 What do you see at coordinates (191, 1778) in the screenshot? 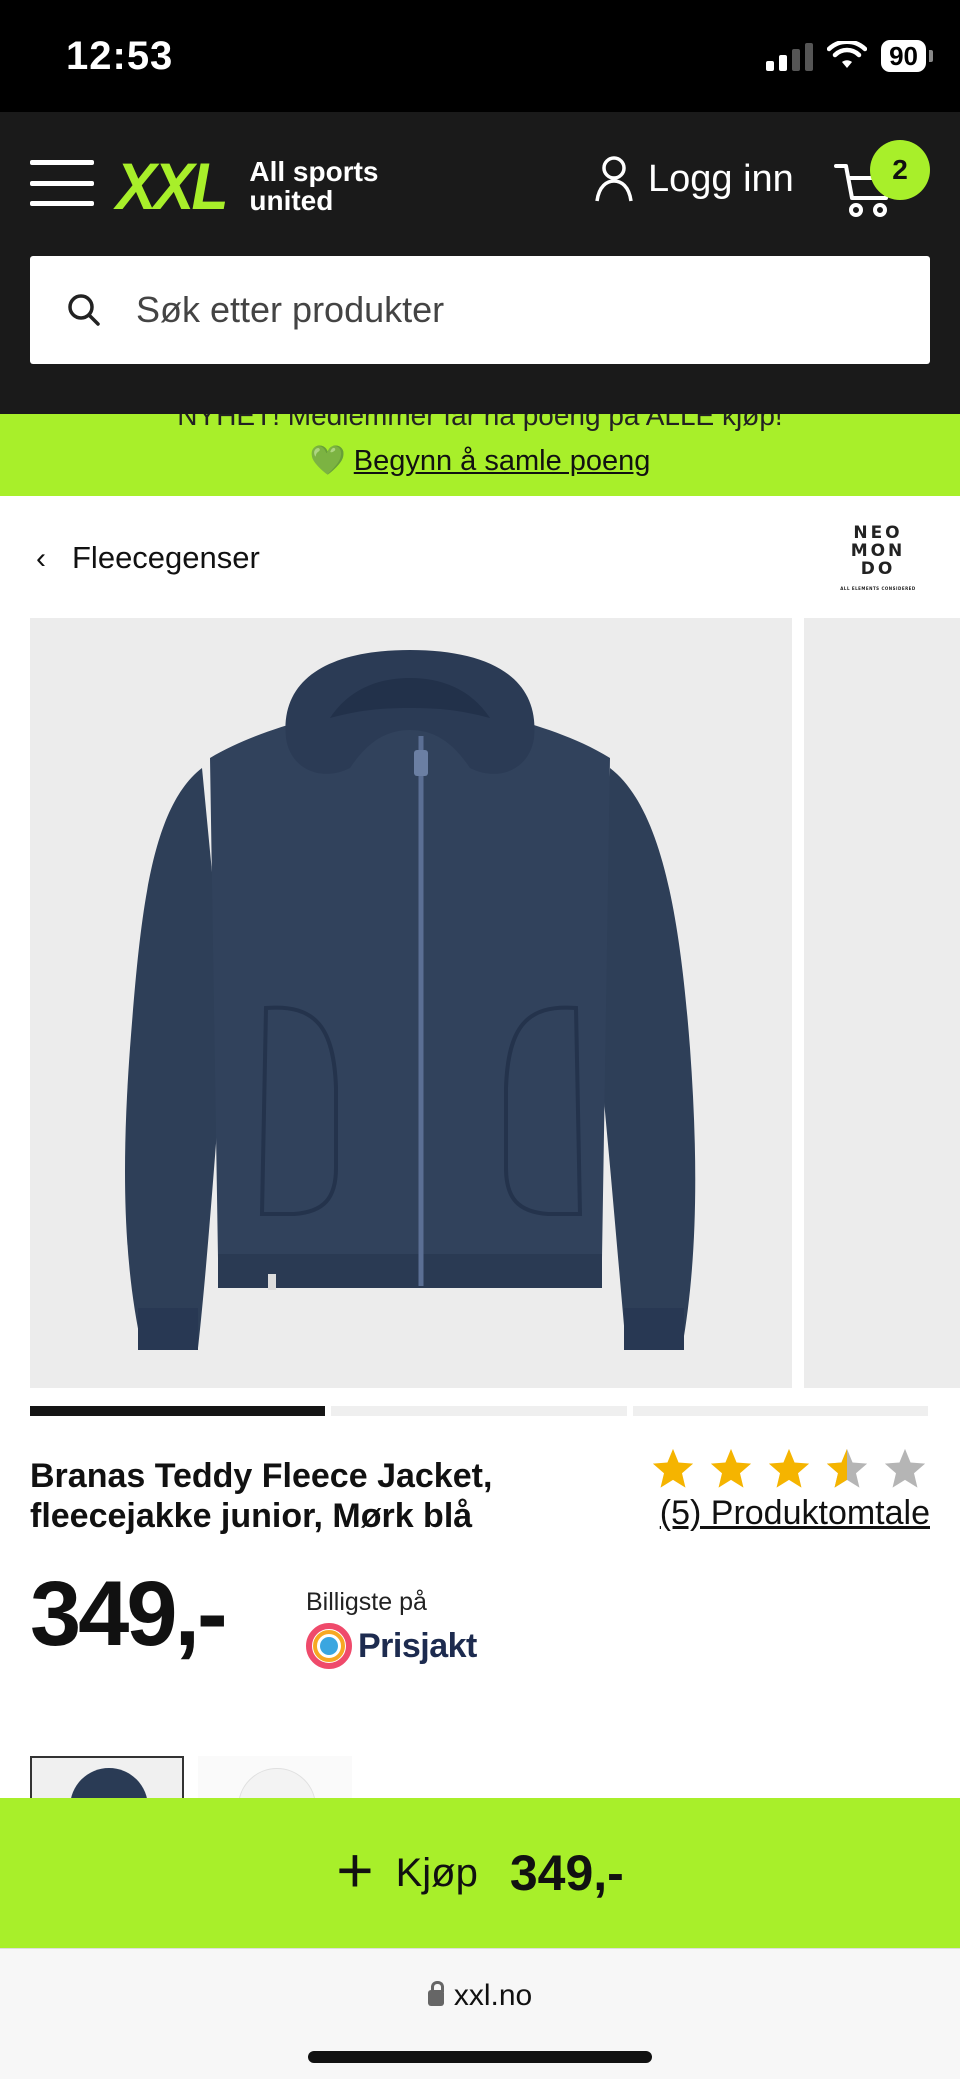
I see `variant-thumbnails` at bounding box center [191, 1778].